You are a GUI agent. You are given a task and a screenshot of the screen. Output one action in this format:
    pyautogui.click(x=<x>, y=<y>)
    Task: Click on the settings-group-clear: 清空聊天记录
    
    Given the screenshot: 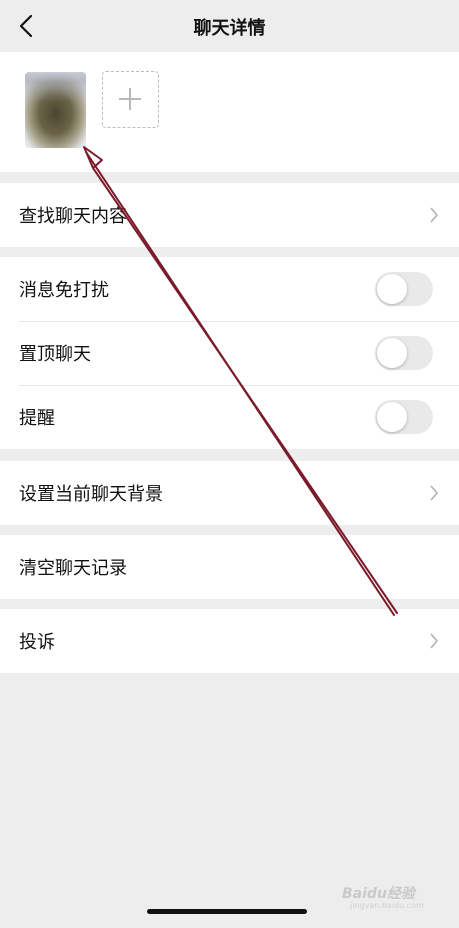 What is the action you would take?
    pyautogui.click(x=229, y=567)
    